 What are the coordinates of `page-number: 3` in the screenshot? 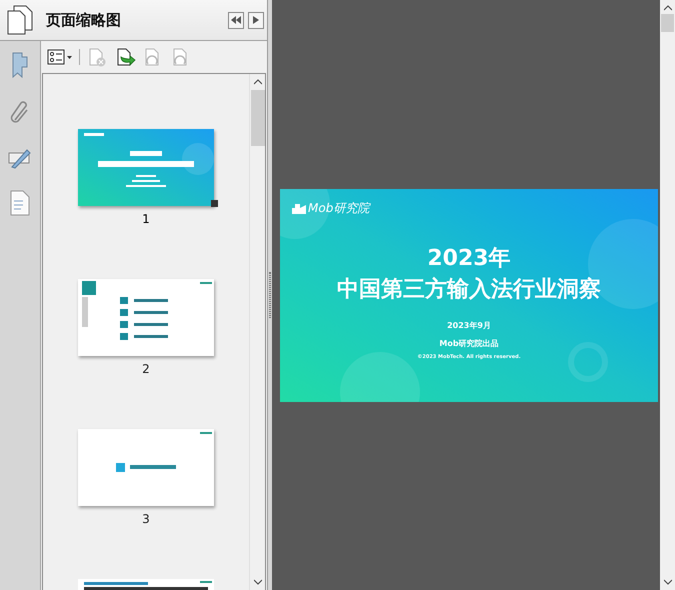 It's located at (146, 519).